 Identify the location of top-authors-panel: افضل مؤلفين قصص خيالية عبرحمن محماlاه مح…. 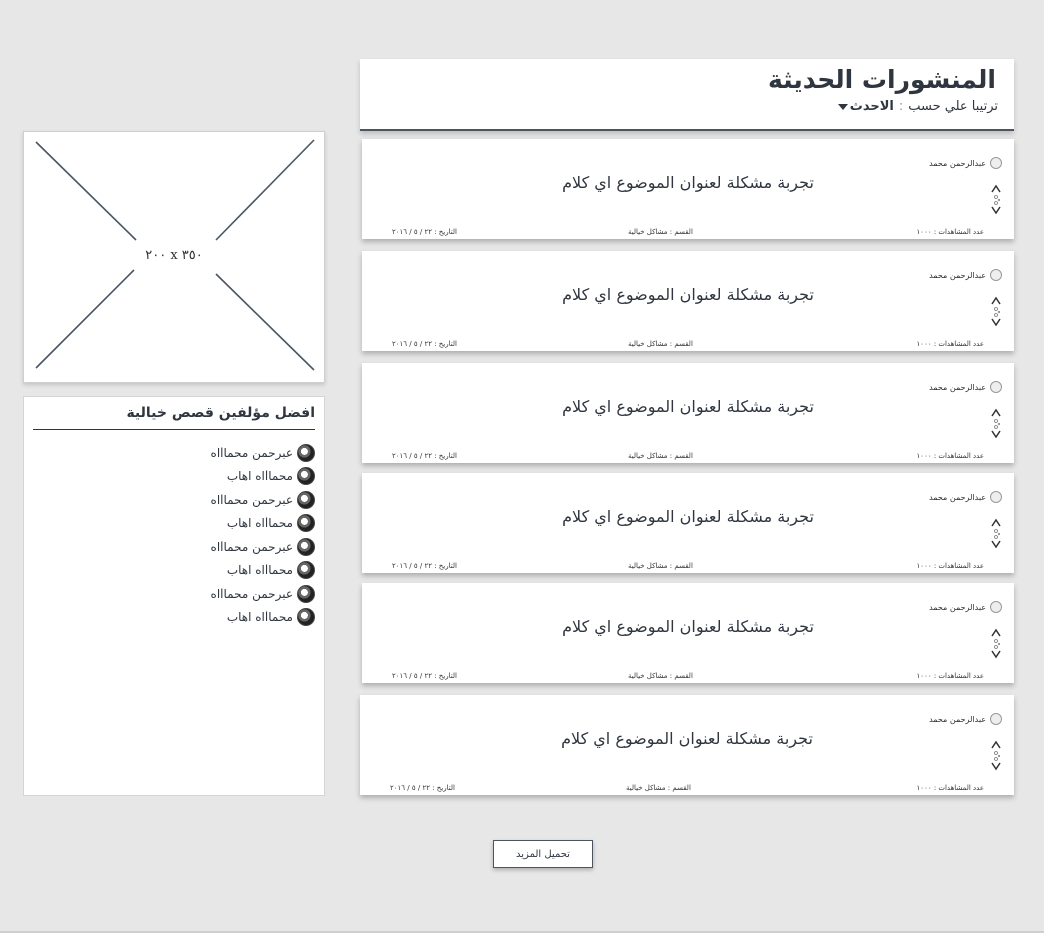
(174, 596).